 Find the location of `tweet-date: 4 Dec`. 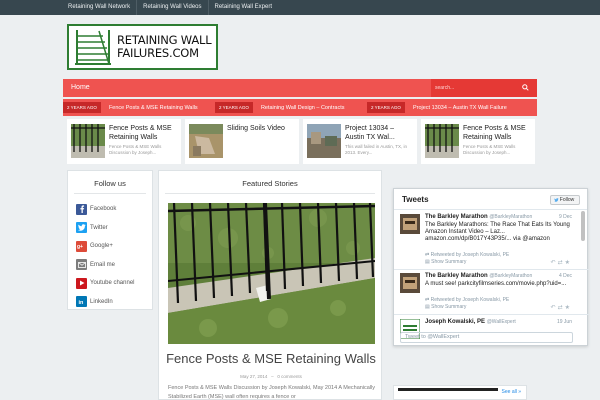

tweet-date: 4 Dec is located at coordinates (565, 276).